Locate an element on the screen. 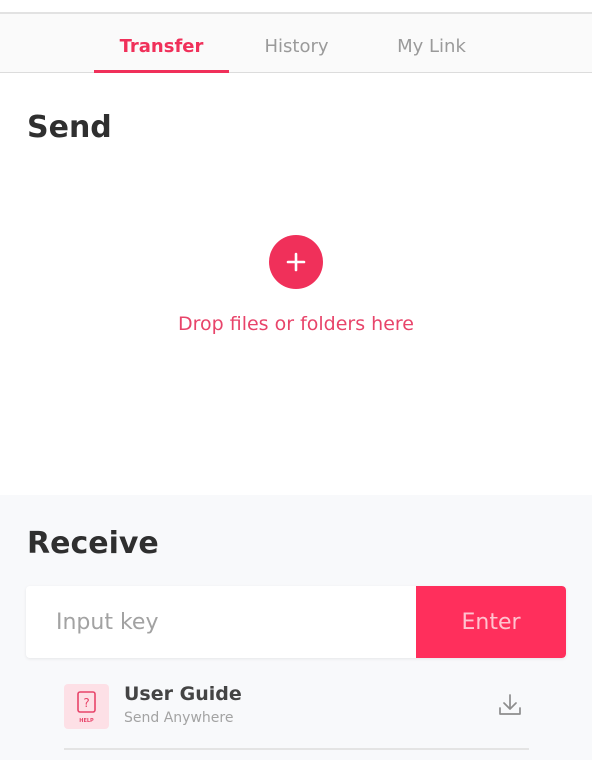 Image resolution: width=592 pixels, height=760 pixels. tab-history: History is located at coordinates (296, 43).